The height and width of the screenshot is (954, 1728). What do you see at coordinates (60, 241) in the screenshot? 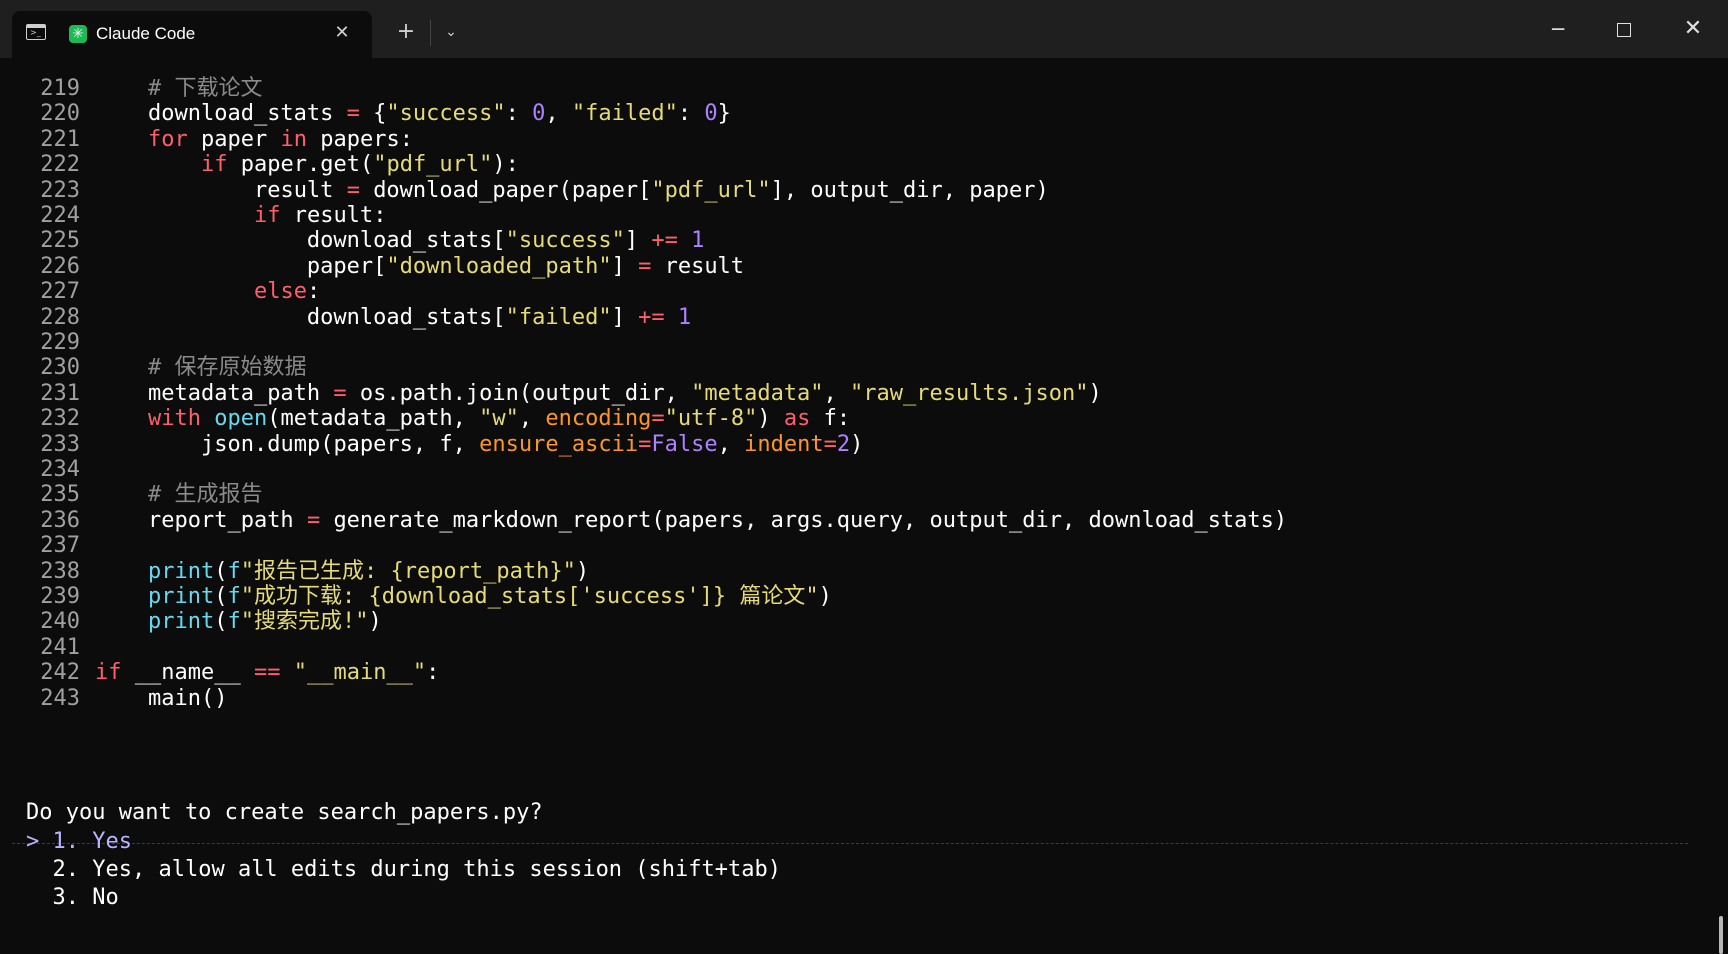
I see `line-number: 225` at bounding box center [60, 241].